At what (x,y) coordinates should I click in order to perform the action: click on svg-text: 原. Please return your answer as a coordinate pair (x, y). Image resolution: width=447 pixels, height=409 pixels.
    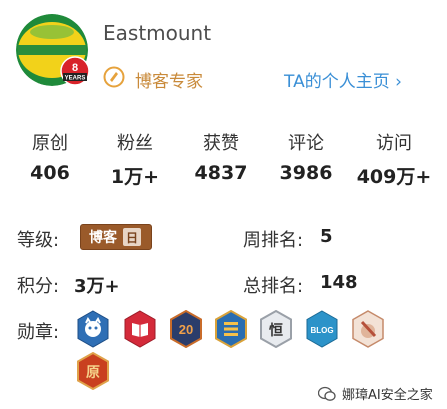
    Looking at the image, I should click on (93, 373).